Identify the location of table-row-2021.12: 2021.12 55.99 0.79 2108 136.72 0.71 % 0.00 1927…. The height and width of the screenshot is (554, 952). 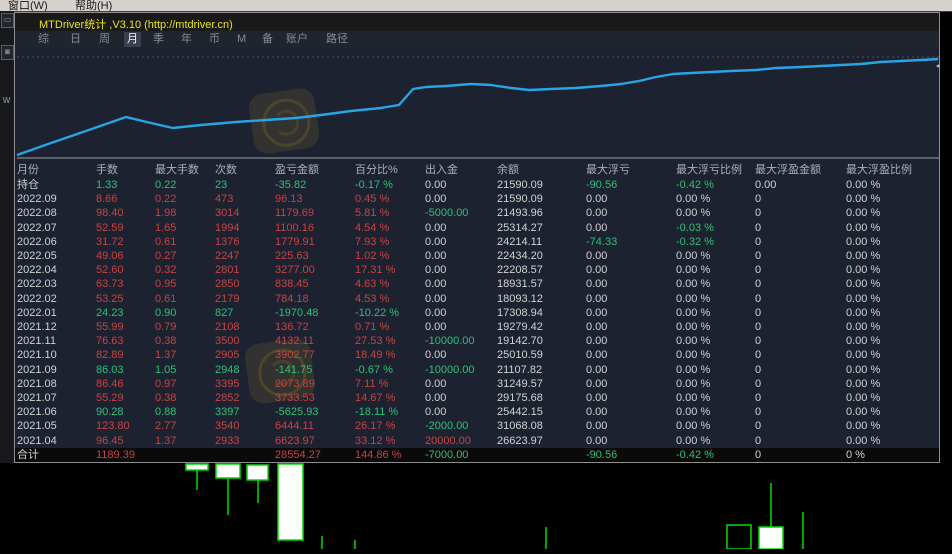
(477, 327).